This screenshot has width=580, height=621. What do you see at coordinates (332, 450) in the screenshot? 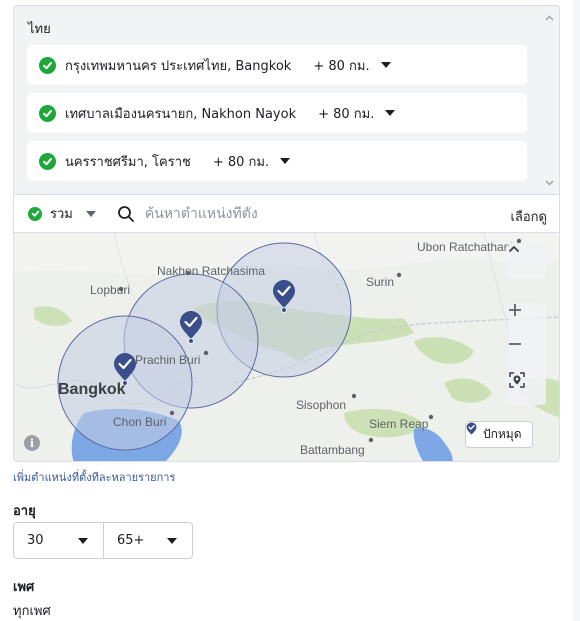
I see `map-label-battambang: Battambang` at bounding box center [332, 450].